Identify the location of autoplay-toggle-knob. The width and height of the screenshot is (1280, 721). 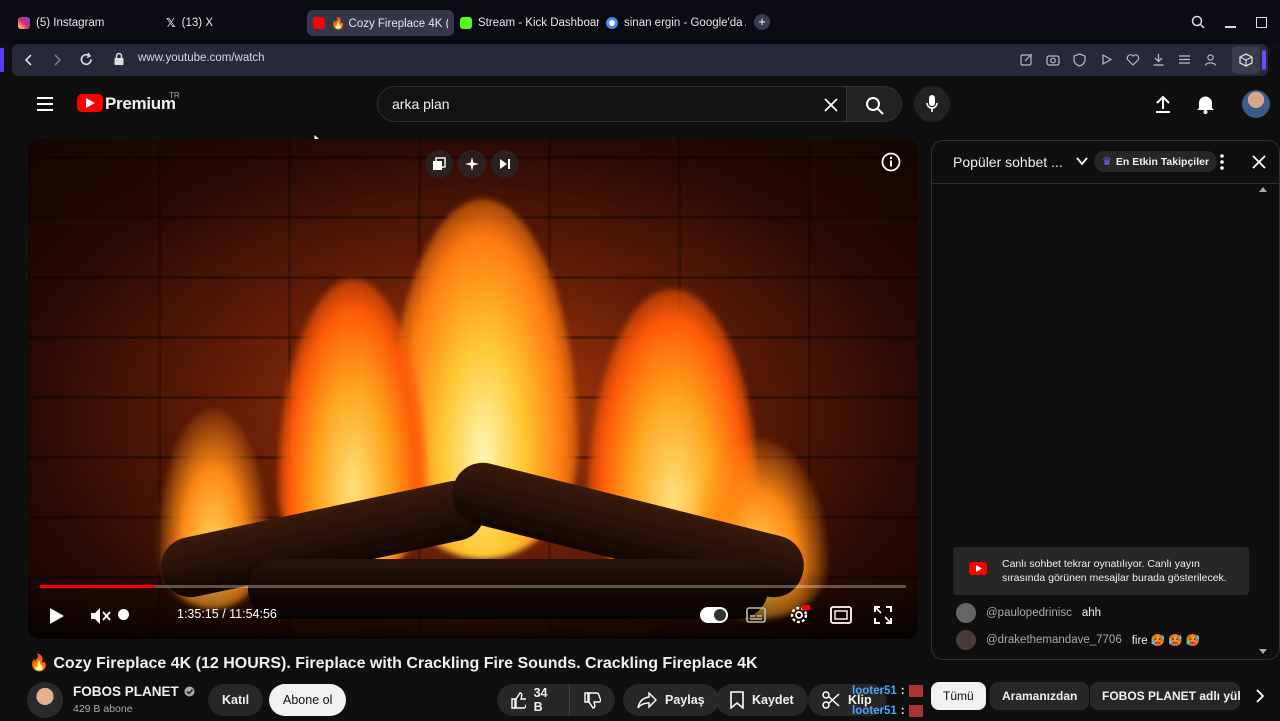
(720, 615).